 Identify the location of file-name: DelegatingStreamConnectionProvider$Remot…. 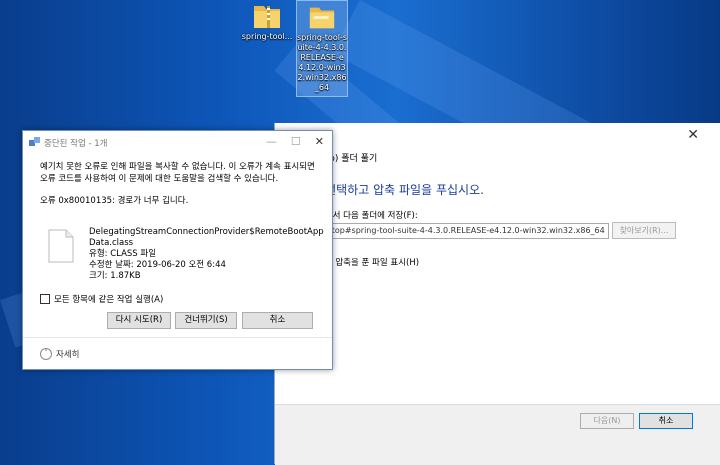
(206, 237).